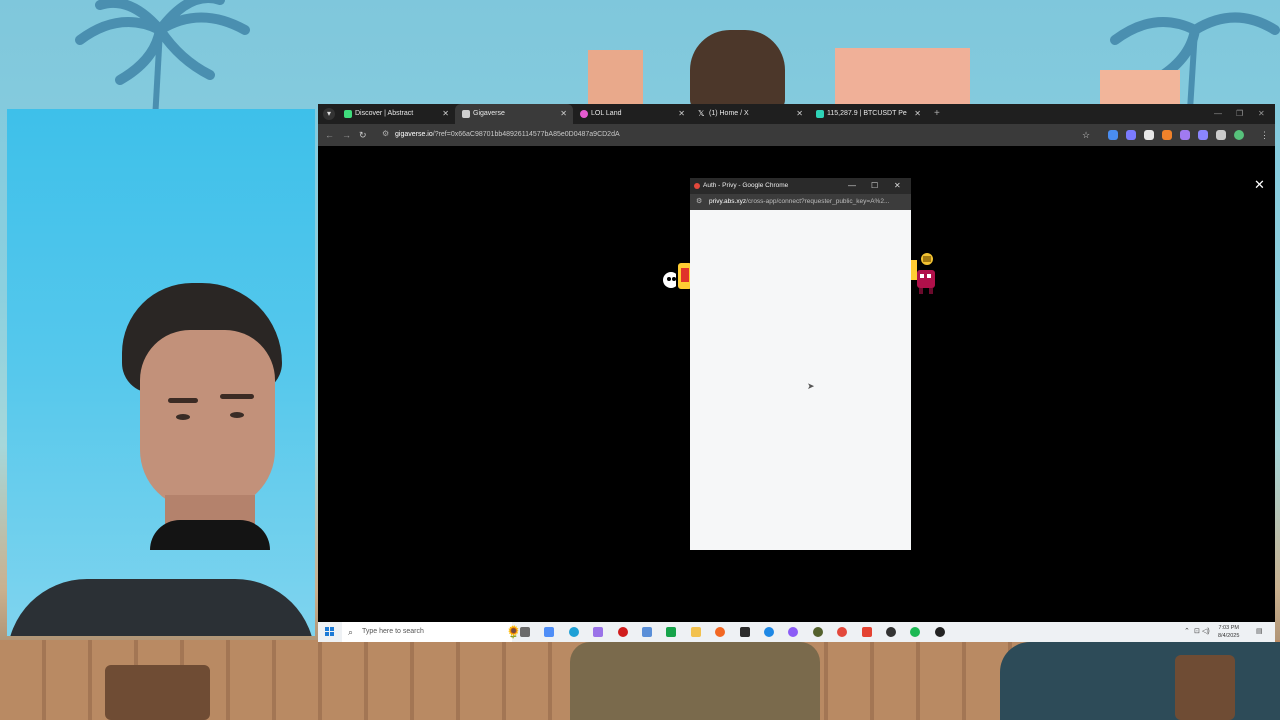  I want to click on explorer-icon, so click(695, 632).